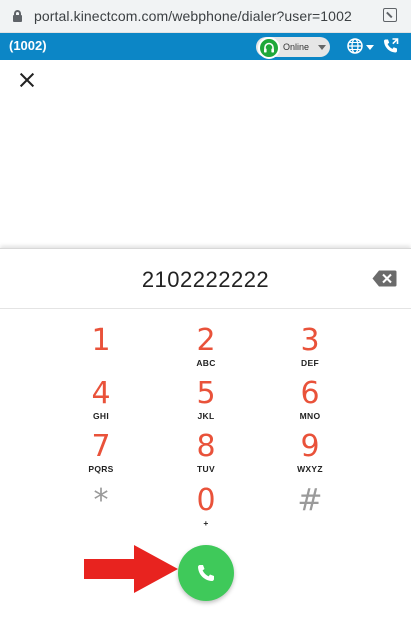  Describe the element at coordinates (101, 469) in the screenshot. I see `key-letters: PQRS` at that location.